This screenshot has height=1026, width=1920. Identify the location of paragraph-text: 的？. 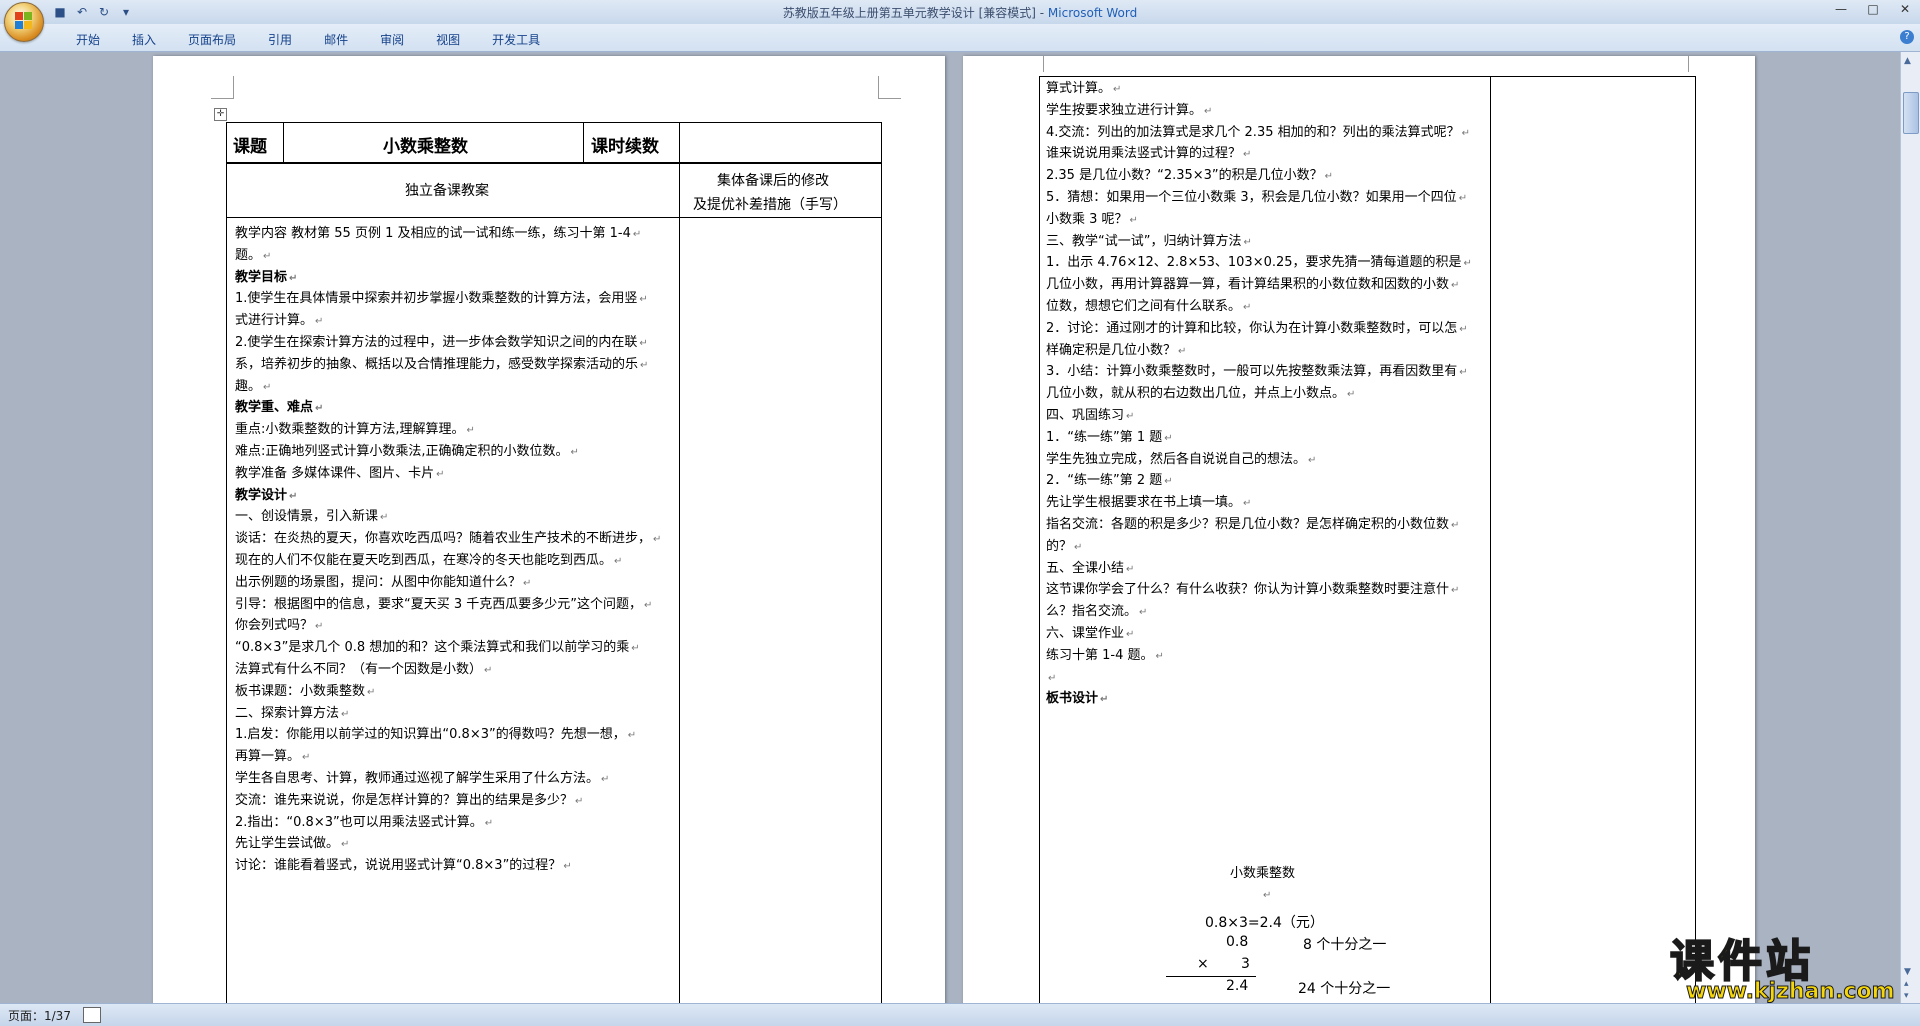
(1059, 546).